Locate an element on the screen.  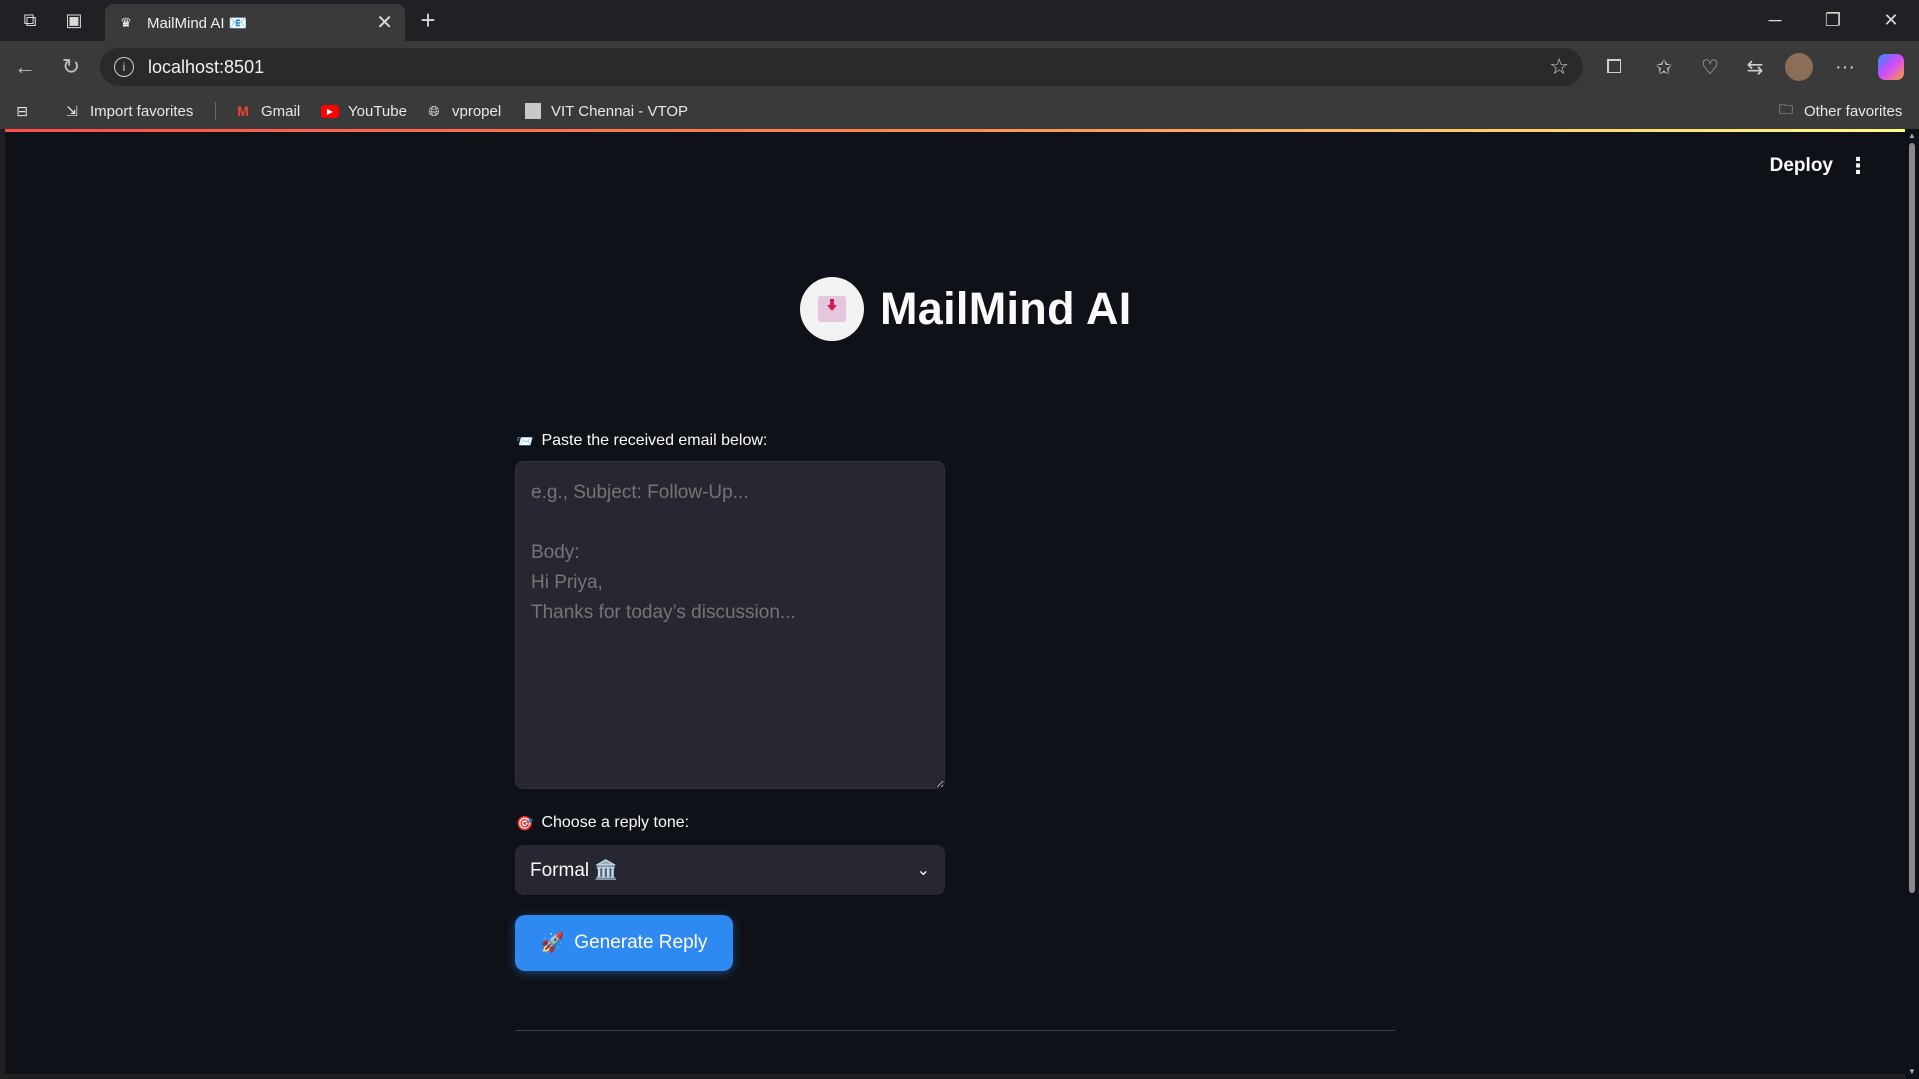
more-icon: ··· is located at coordinates (1845, 67).